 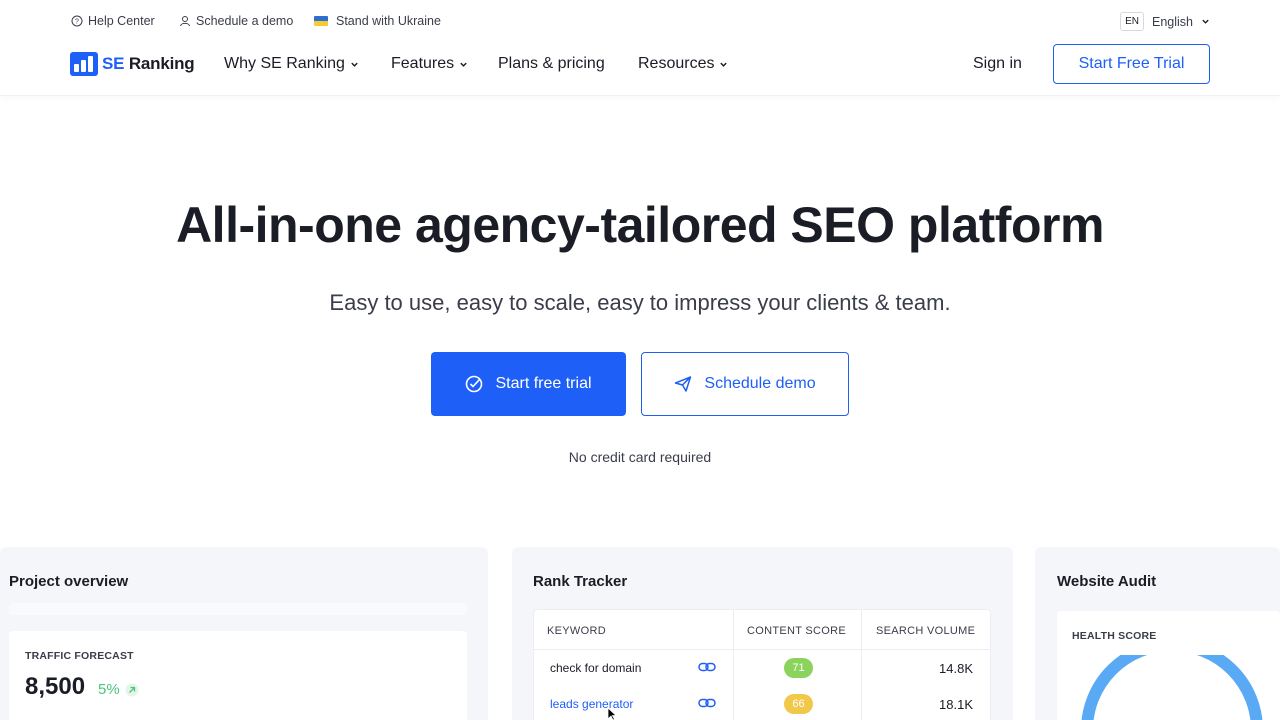 What do you see at coordinates (185, 21) in the screenshot?
I see `user-icon` at bounding box center [185, 21].